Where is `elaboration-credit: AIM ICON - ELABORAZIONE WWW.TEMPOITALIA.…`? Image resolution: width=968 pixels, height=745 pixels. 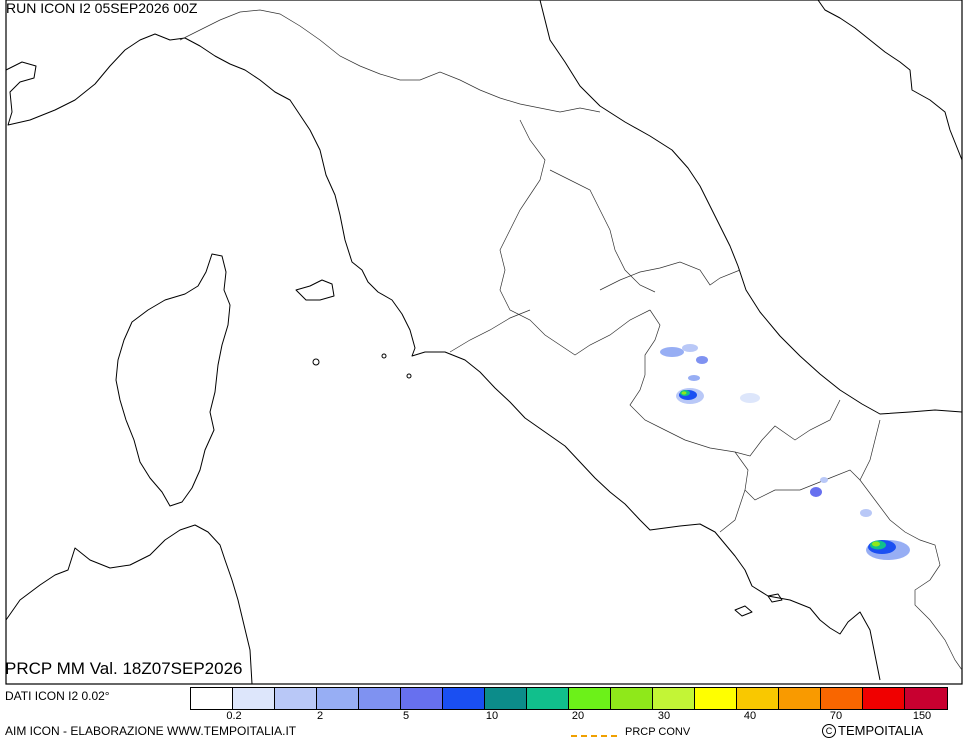
elaboration-credit: AIM ICON - ELABORAZIONE WWW.TEMPOITALIA.… is located at coordinates (151, 731).